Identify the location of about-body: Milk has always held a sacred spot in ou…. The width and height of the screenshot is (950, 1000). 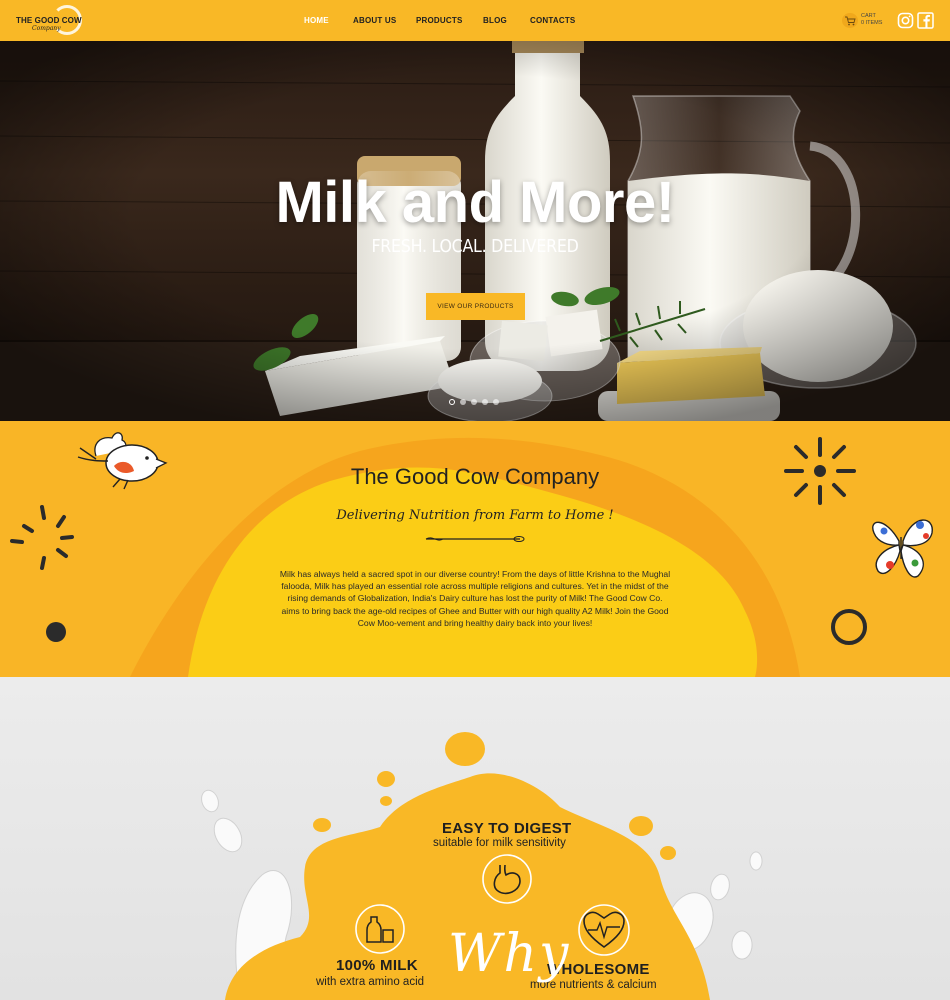
(475, 598).